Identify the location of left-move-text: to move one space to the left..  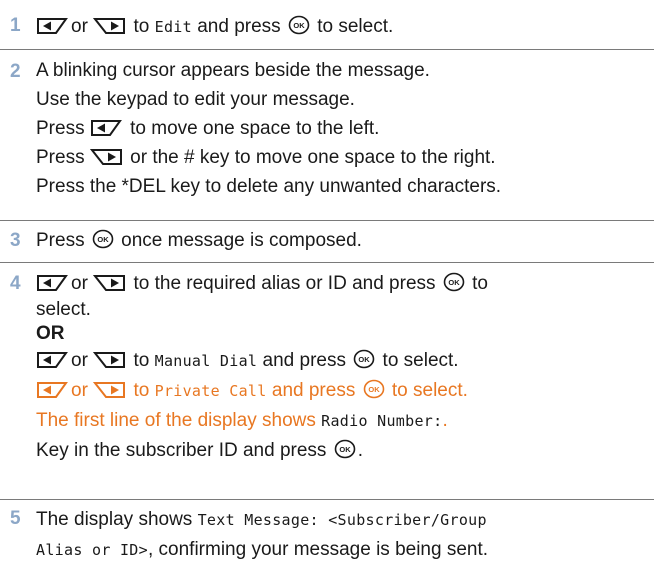
(255, 128).